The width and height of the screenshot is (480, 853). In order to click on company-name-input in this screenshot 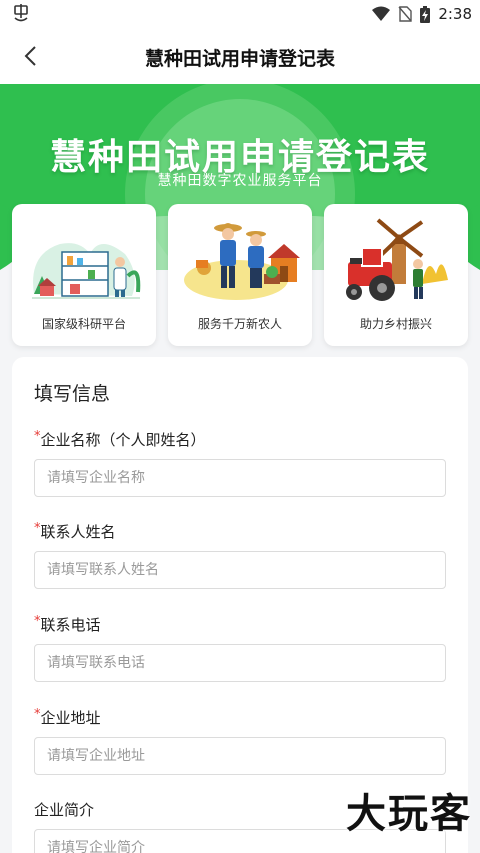, I will do `click(240, 478)`.